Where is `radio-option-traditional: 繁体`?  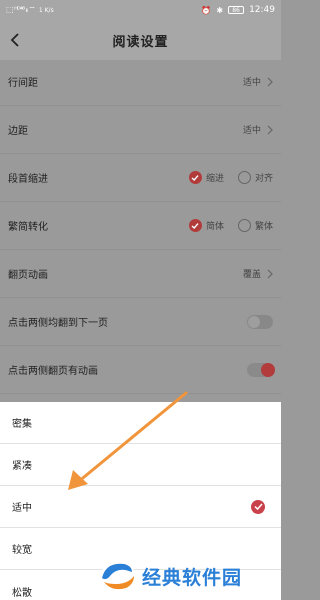
radio-option-traditional: 繁体 is located at coordinates (255, 225).